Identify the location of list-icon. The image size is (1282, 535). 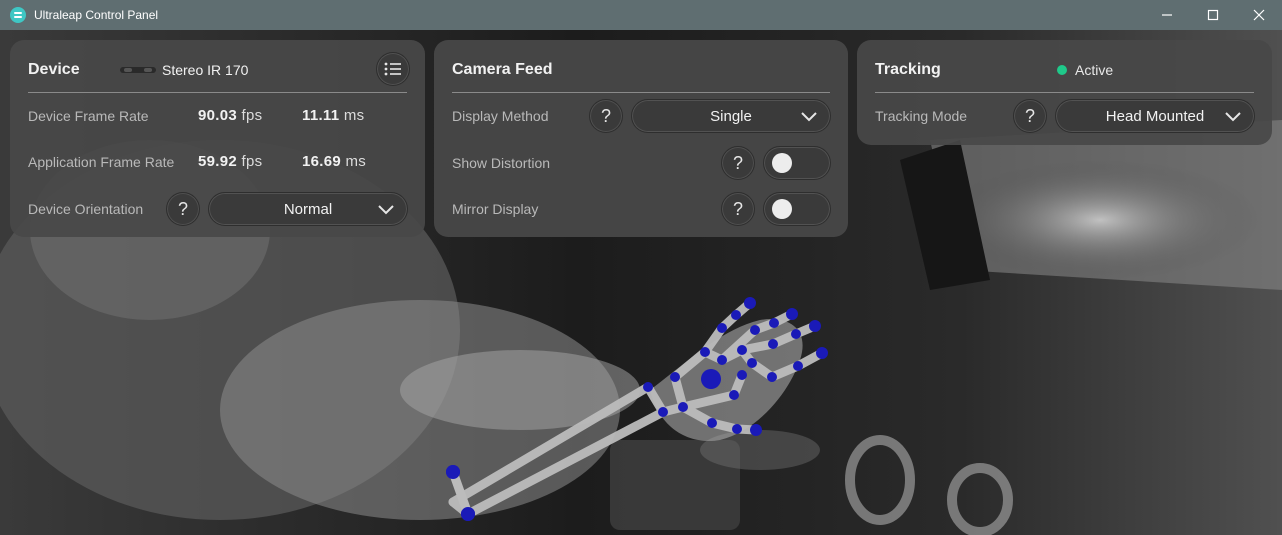
(392, 69).